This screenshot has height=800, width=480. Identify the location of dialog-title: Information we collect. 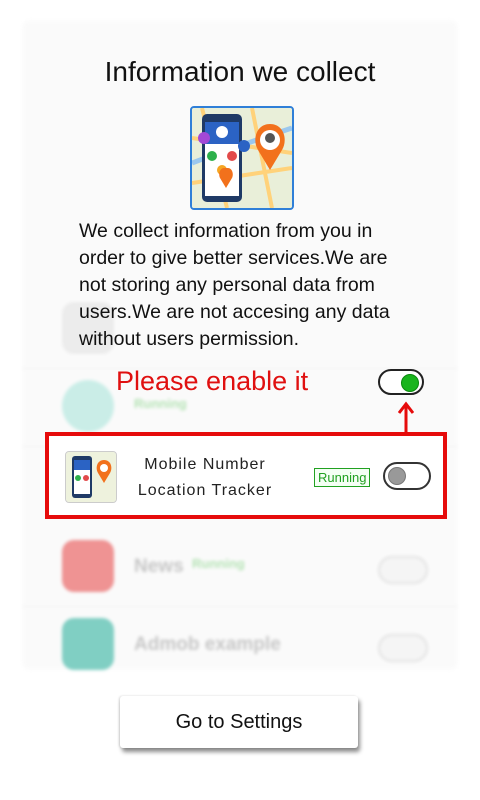
(240, 71).